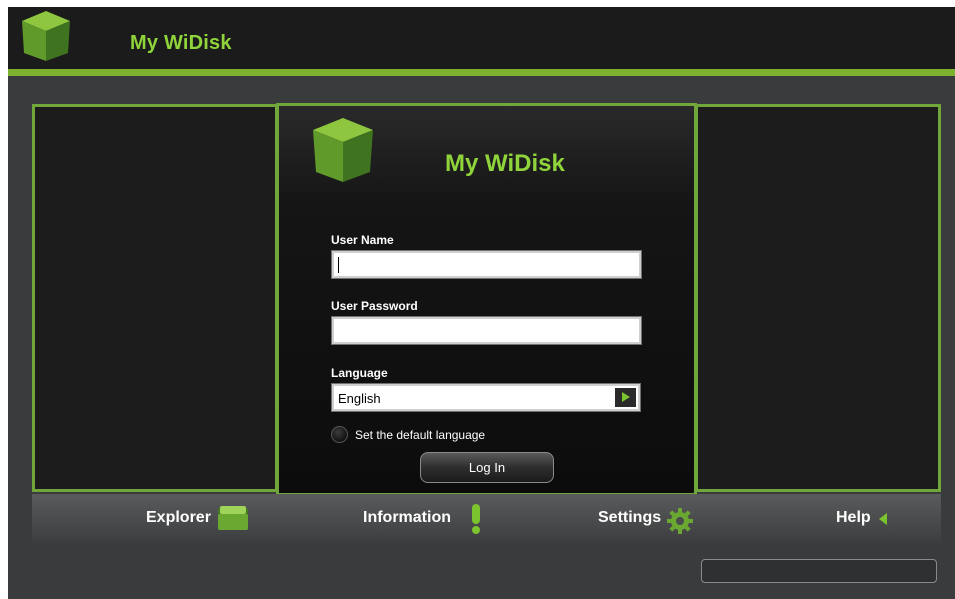  Describe the element at coordinates (420, 435) in the screenshot. I see `default-language-label: Set the default language` at that location.